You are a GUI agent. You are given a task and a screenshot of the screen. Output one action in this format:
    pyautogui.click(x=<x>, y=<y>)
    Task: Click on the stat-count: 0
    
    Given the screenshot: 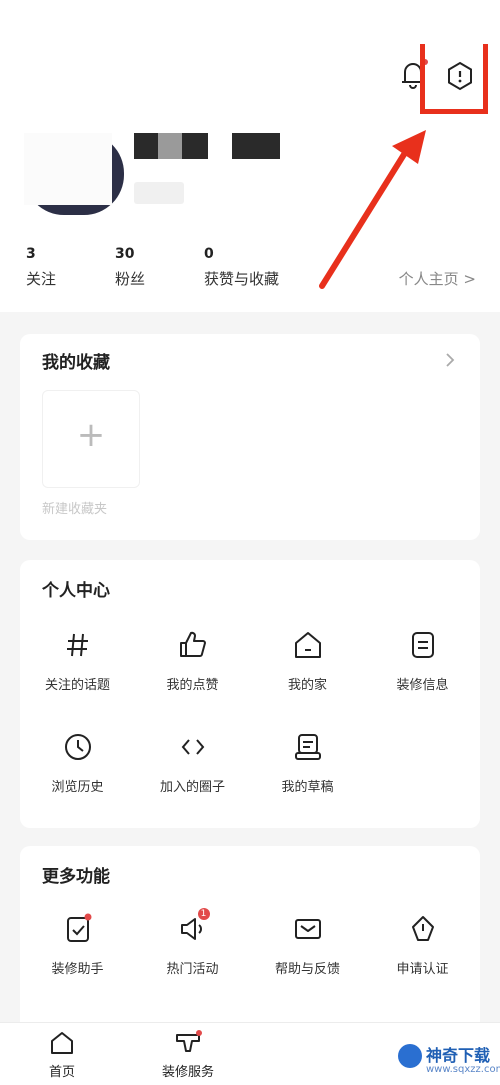 What is the action you would take?
    pyautogui.click(x=209, y=254)
    